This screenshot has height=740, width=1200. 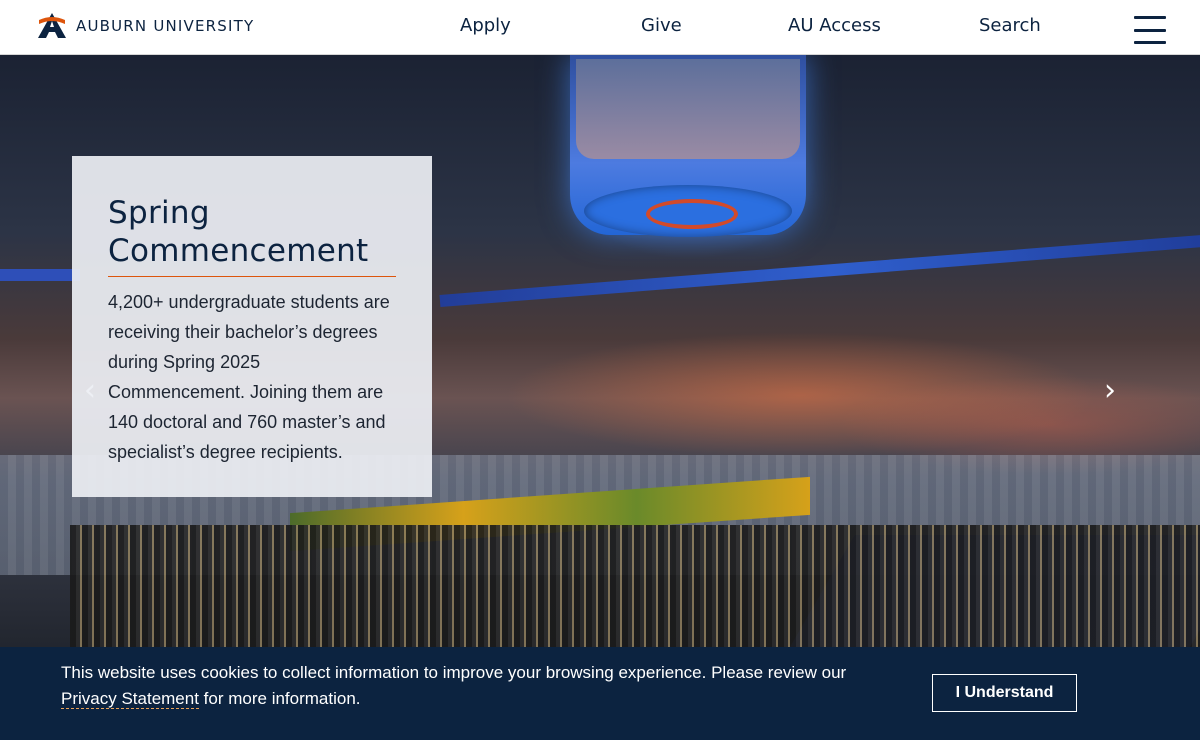 What do you see at coordinates (1110, 391) in the screenshot?
I see `chevron-right-icon: ›` at bounding box center [1110, 391].